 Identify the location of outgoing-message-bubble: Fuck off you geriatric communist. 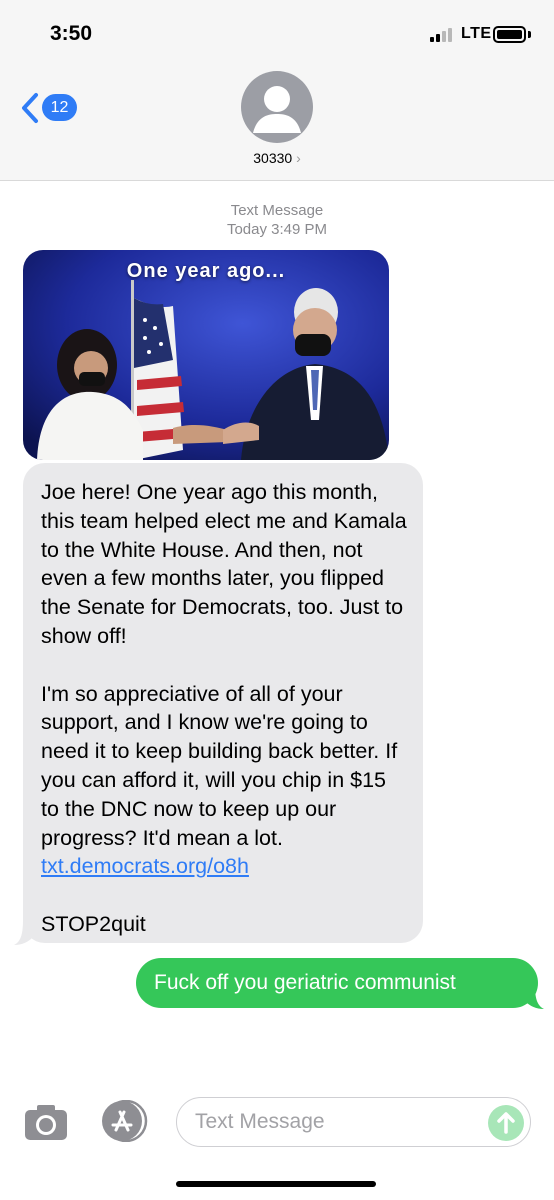
(337, 983).